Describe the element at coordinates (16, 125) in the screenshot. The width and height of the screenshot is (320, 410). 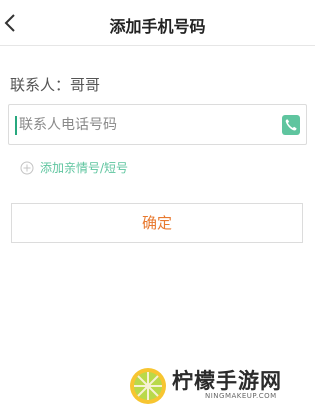
I see `text-cursor` at that location.